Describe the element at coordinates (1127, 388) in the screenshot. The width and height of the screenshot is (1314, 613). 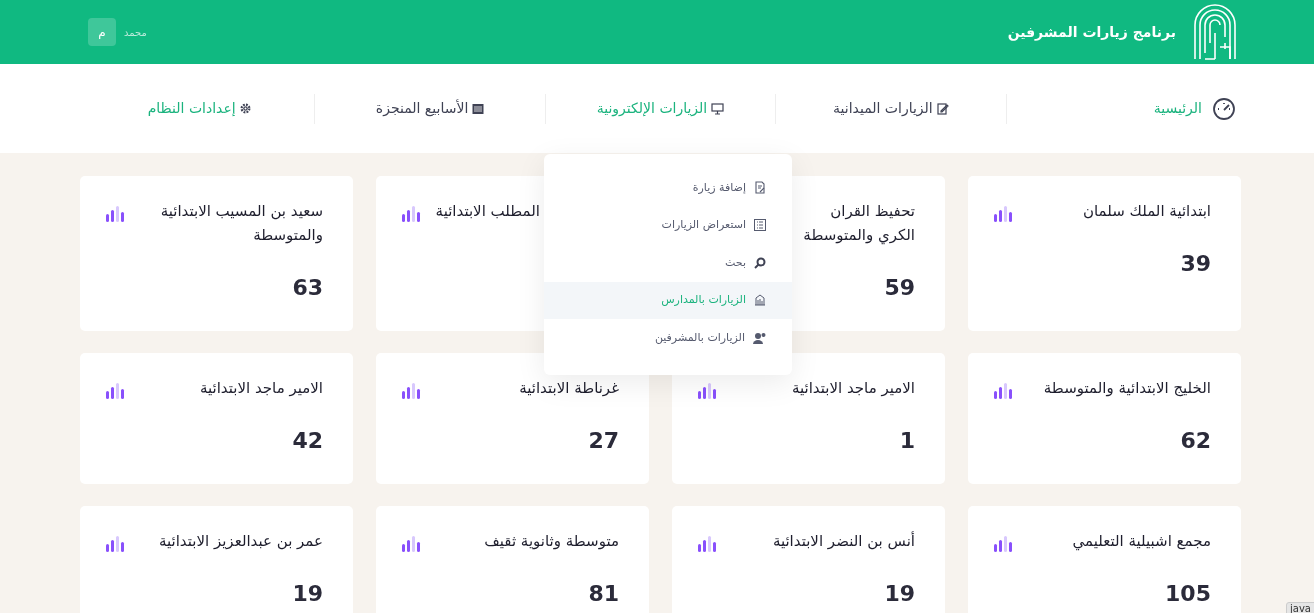
I see `school-name: الخليج الابتدائية والمتوسطة` at that location.